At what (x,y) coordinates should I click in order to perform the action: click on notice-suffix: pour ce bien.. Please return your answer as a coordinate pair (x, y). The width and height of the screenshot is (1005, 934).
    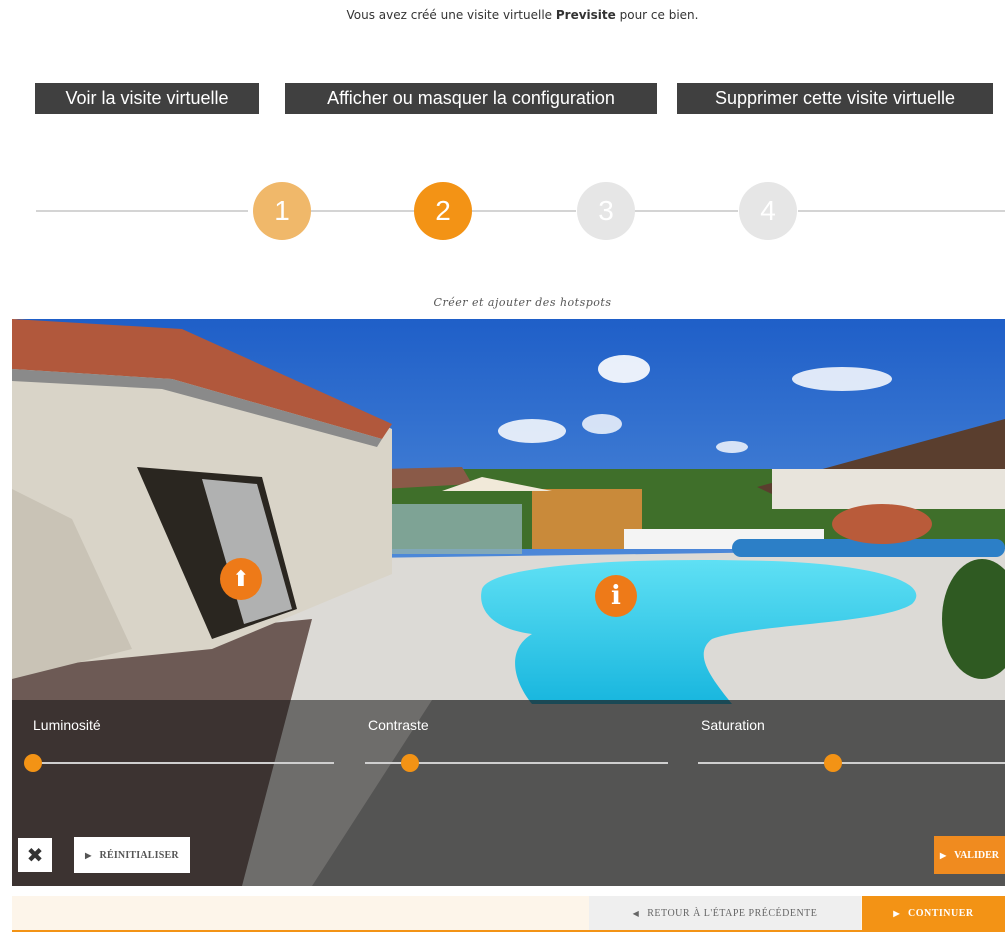
    Looking at the image, I should click on (657, 15).